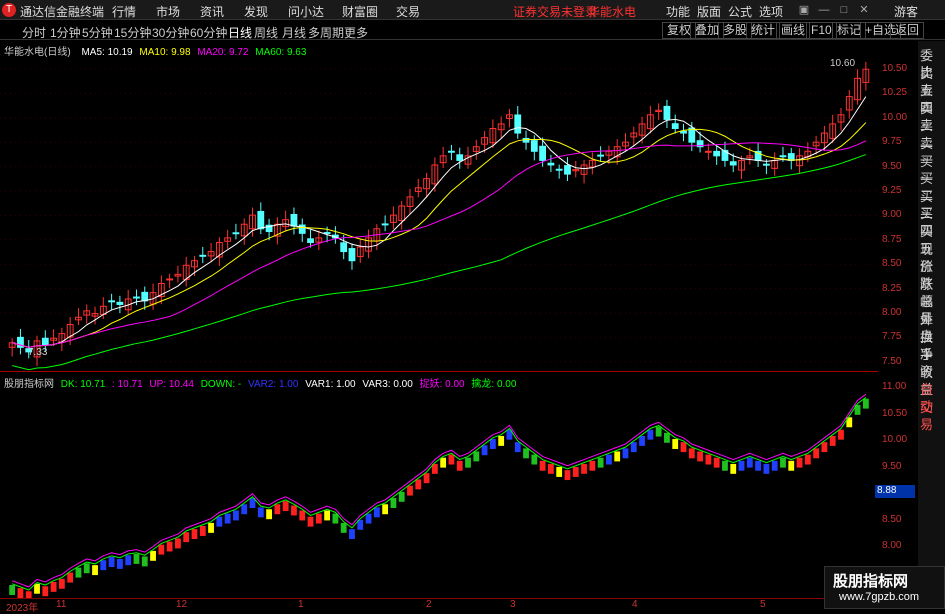  I want to click on guest-label: 游客, so click(906, 11).